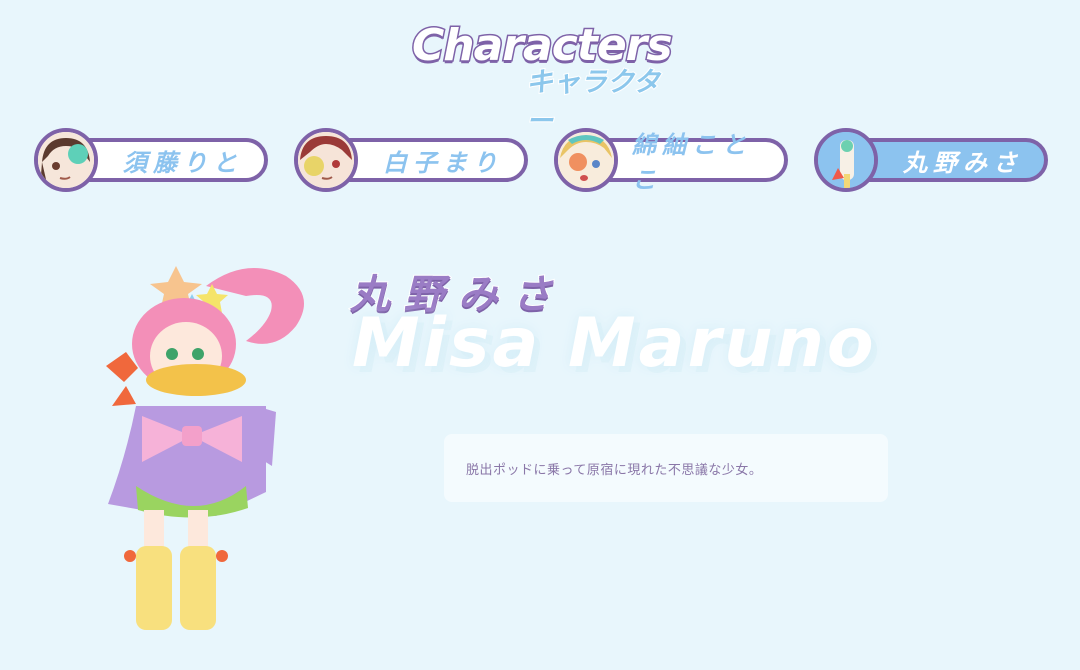 This screenshot has width=1080, height=670. What do you see at coordinates (66, 160) in the screenshot?
I see `rito-avatar-icon` at bounding box center [66, 160].